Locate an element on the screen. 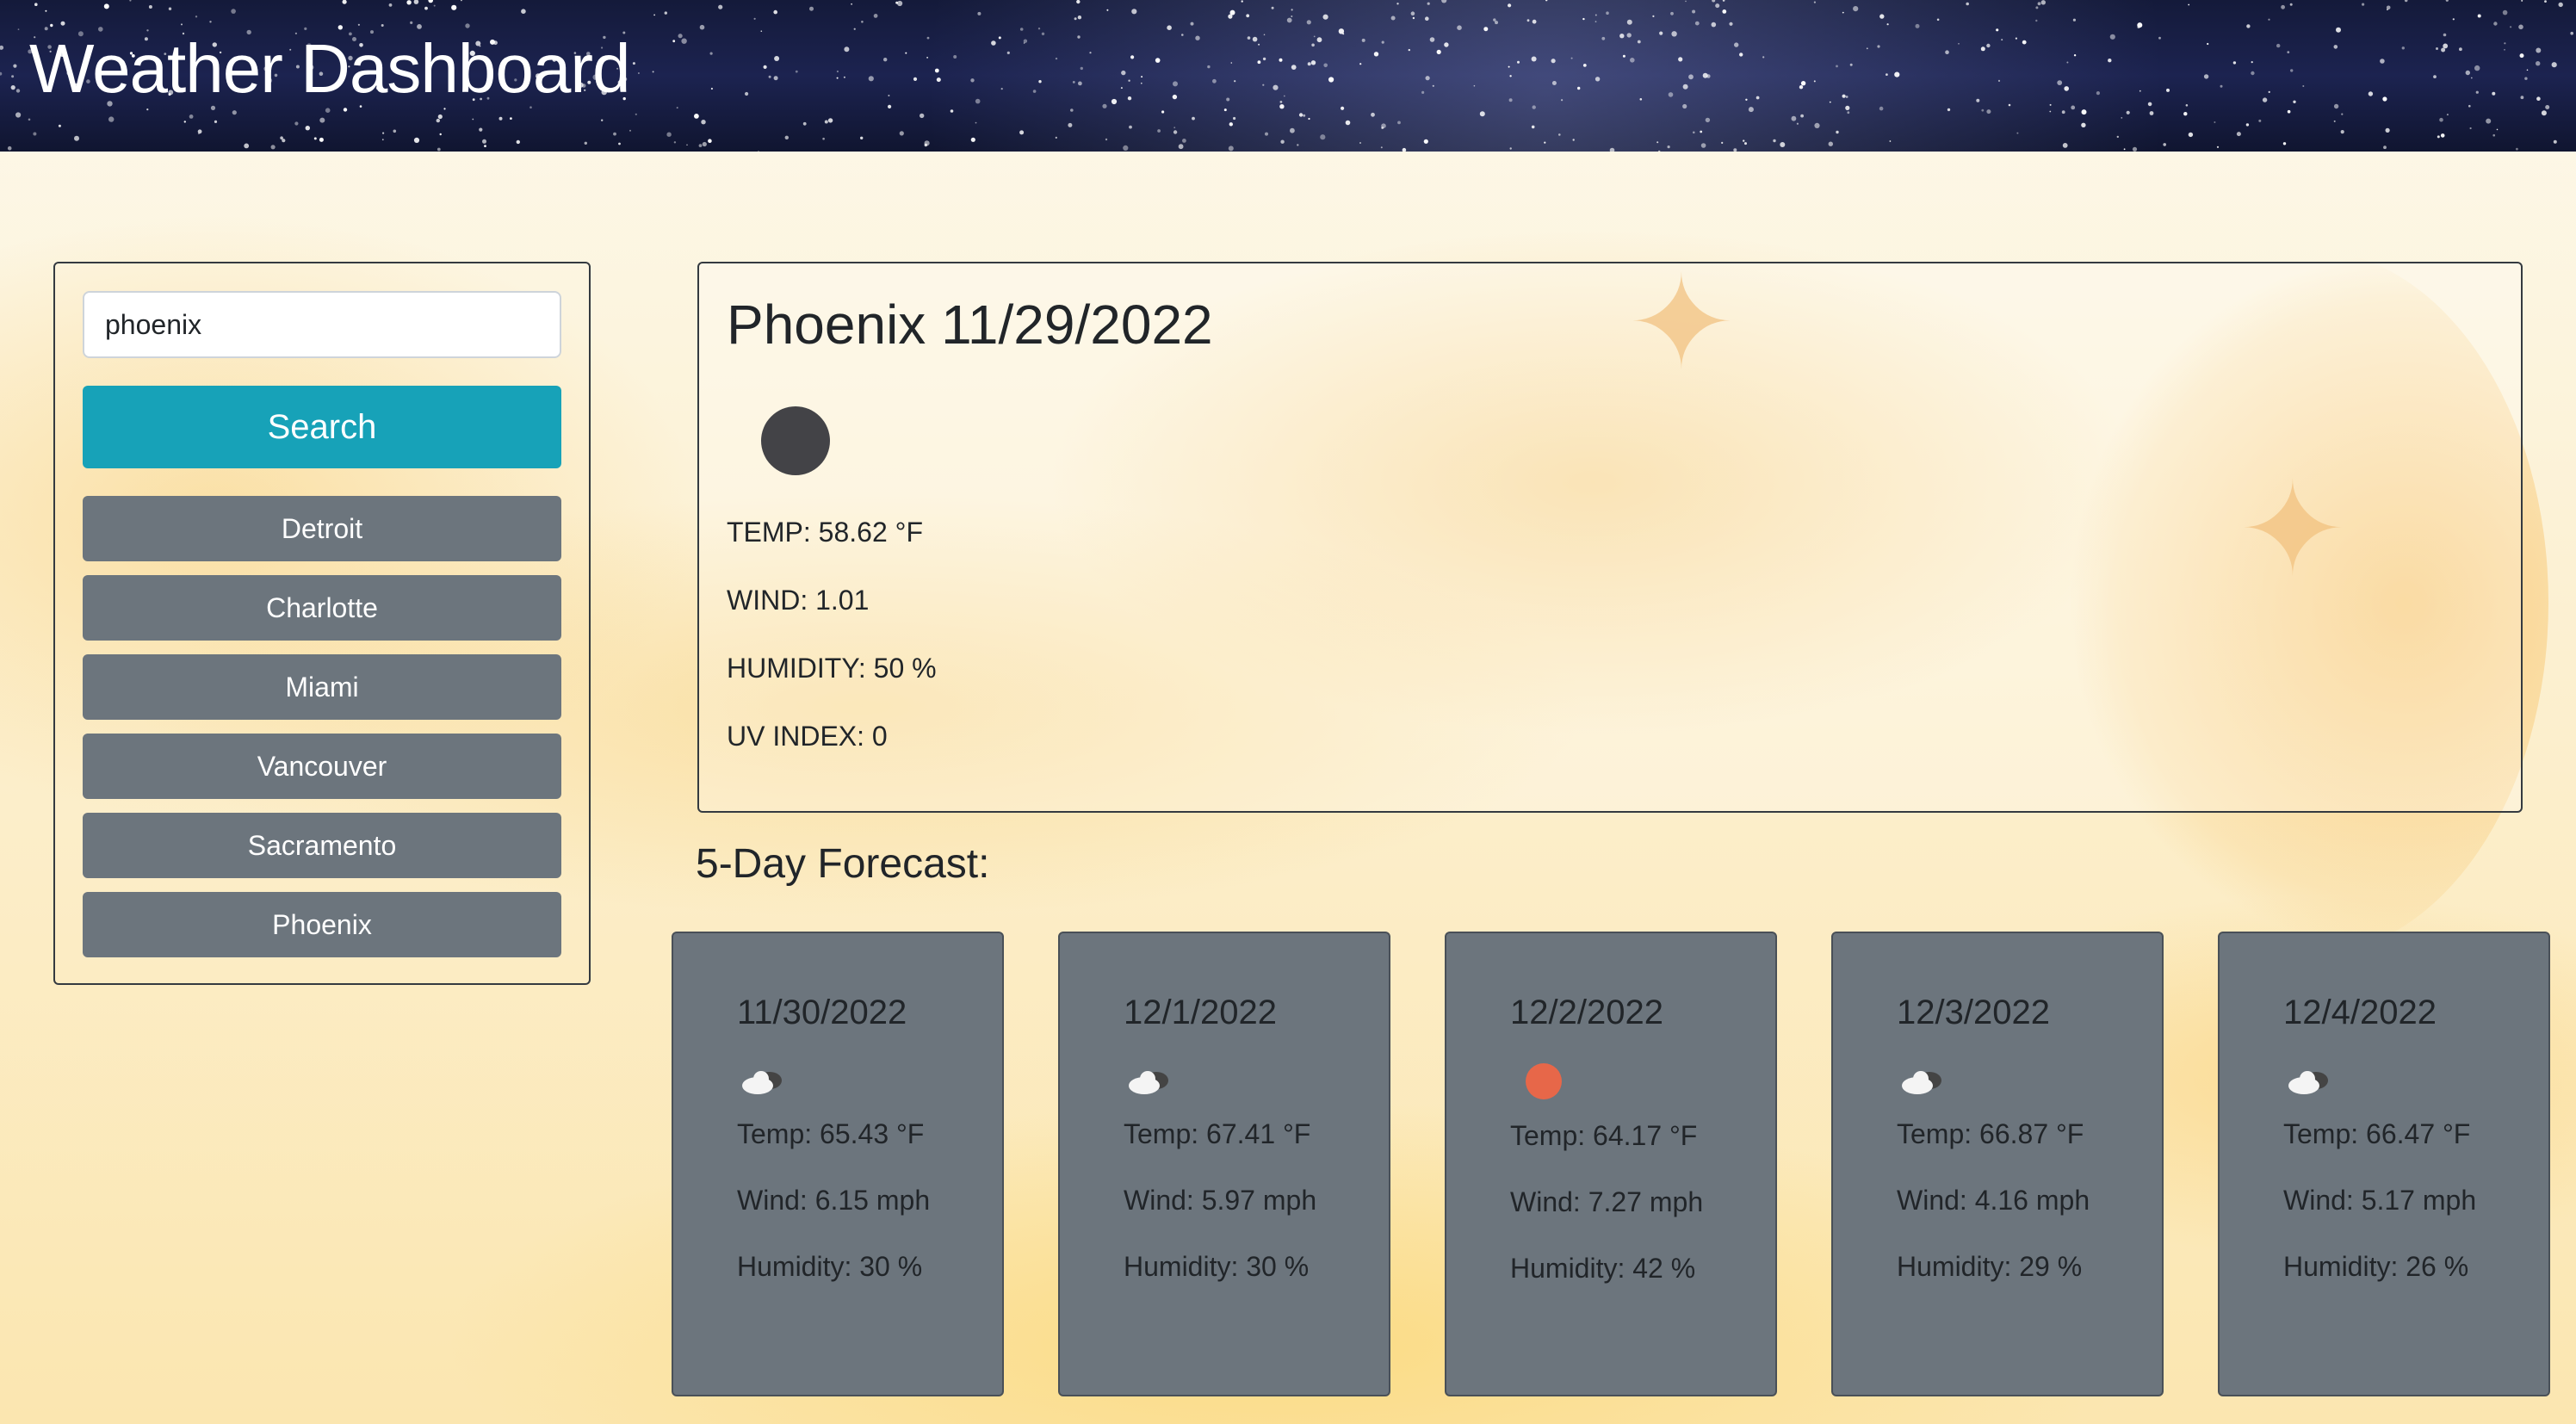  history-button-vancouver: Vancouver is located at coordinates (322, 766).